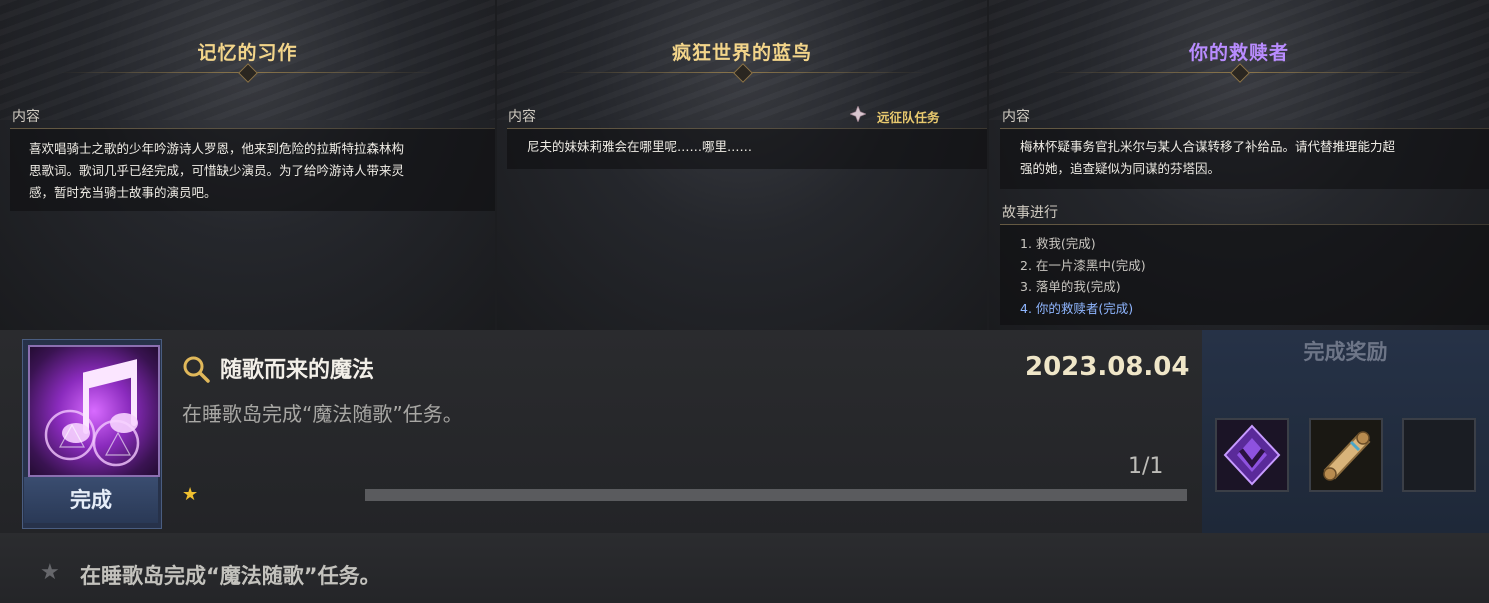  Describe the element at coordinates (297, 370) in the screenshot. I see `quest-title: 随歌而来的魔法` at that location.